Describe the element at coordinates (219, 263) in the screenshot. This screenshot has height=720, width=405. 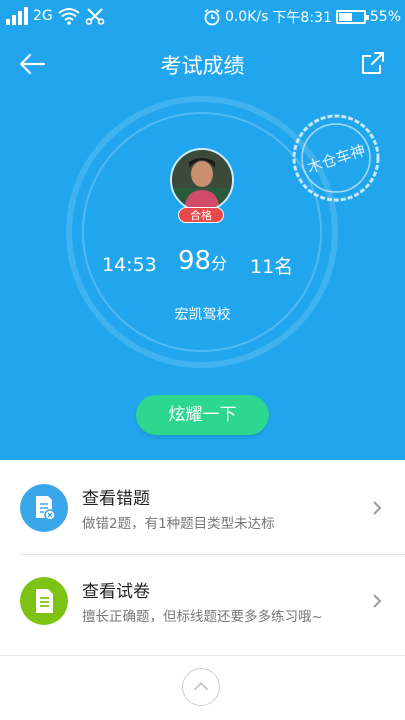
I see `score-unit: 分` at that location.